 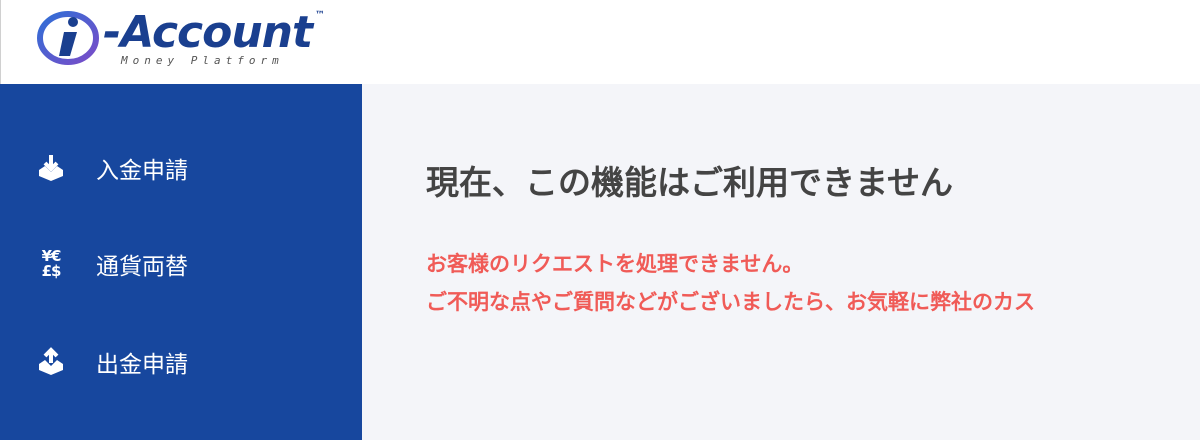 I want to click on deposit-icon, so click(x=51, y=168).